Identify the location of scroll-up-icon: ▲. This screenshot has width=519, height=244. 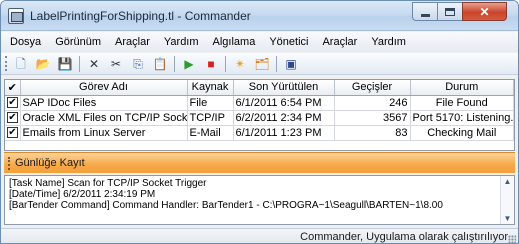
(508, 181).